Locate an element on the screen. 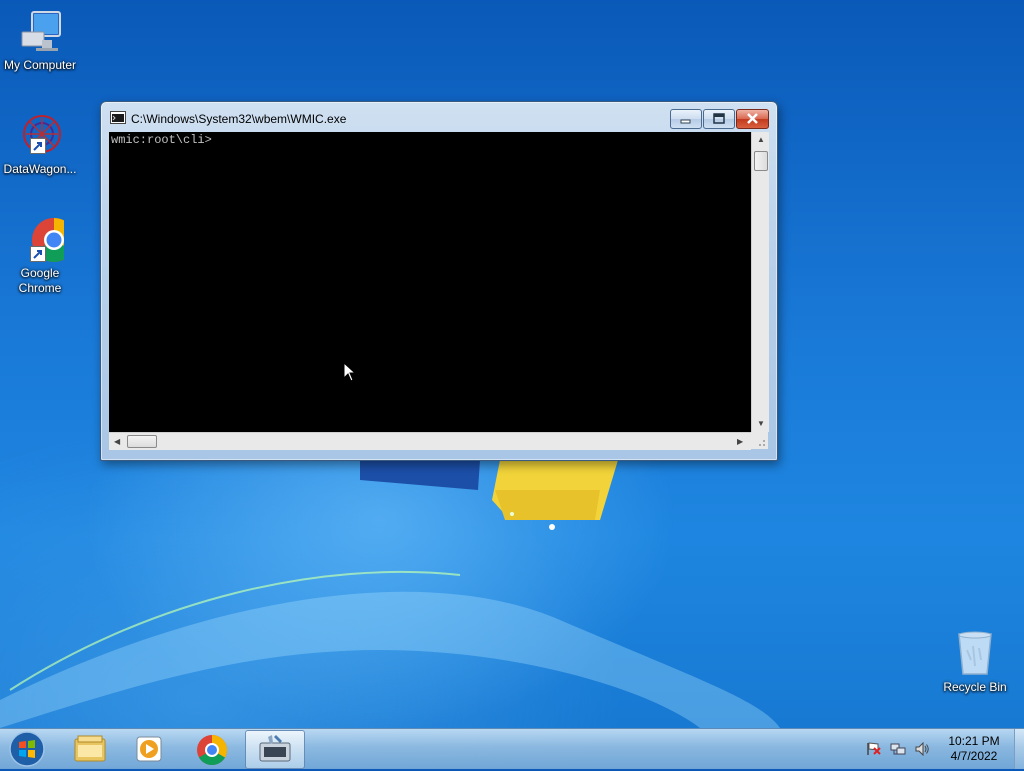  scroll-left-icon: ◀ is located at coordinates (117, 441).